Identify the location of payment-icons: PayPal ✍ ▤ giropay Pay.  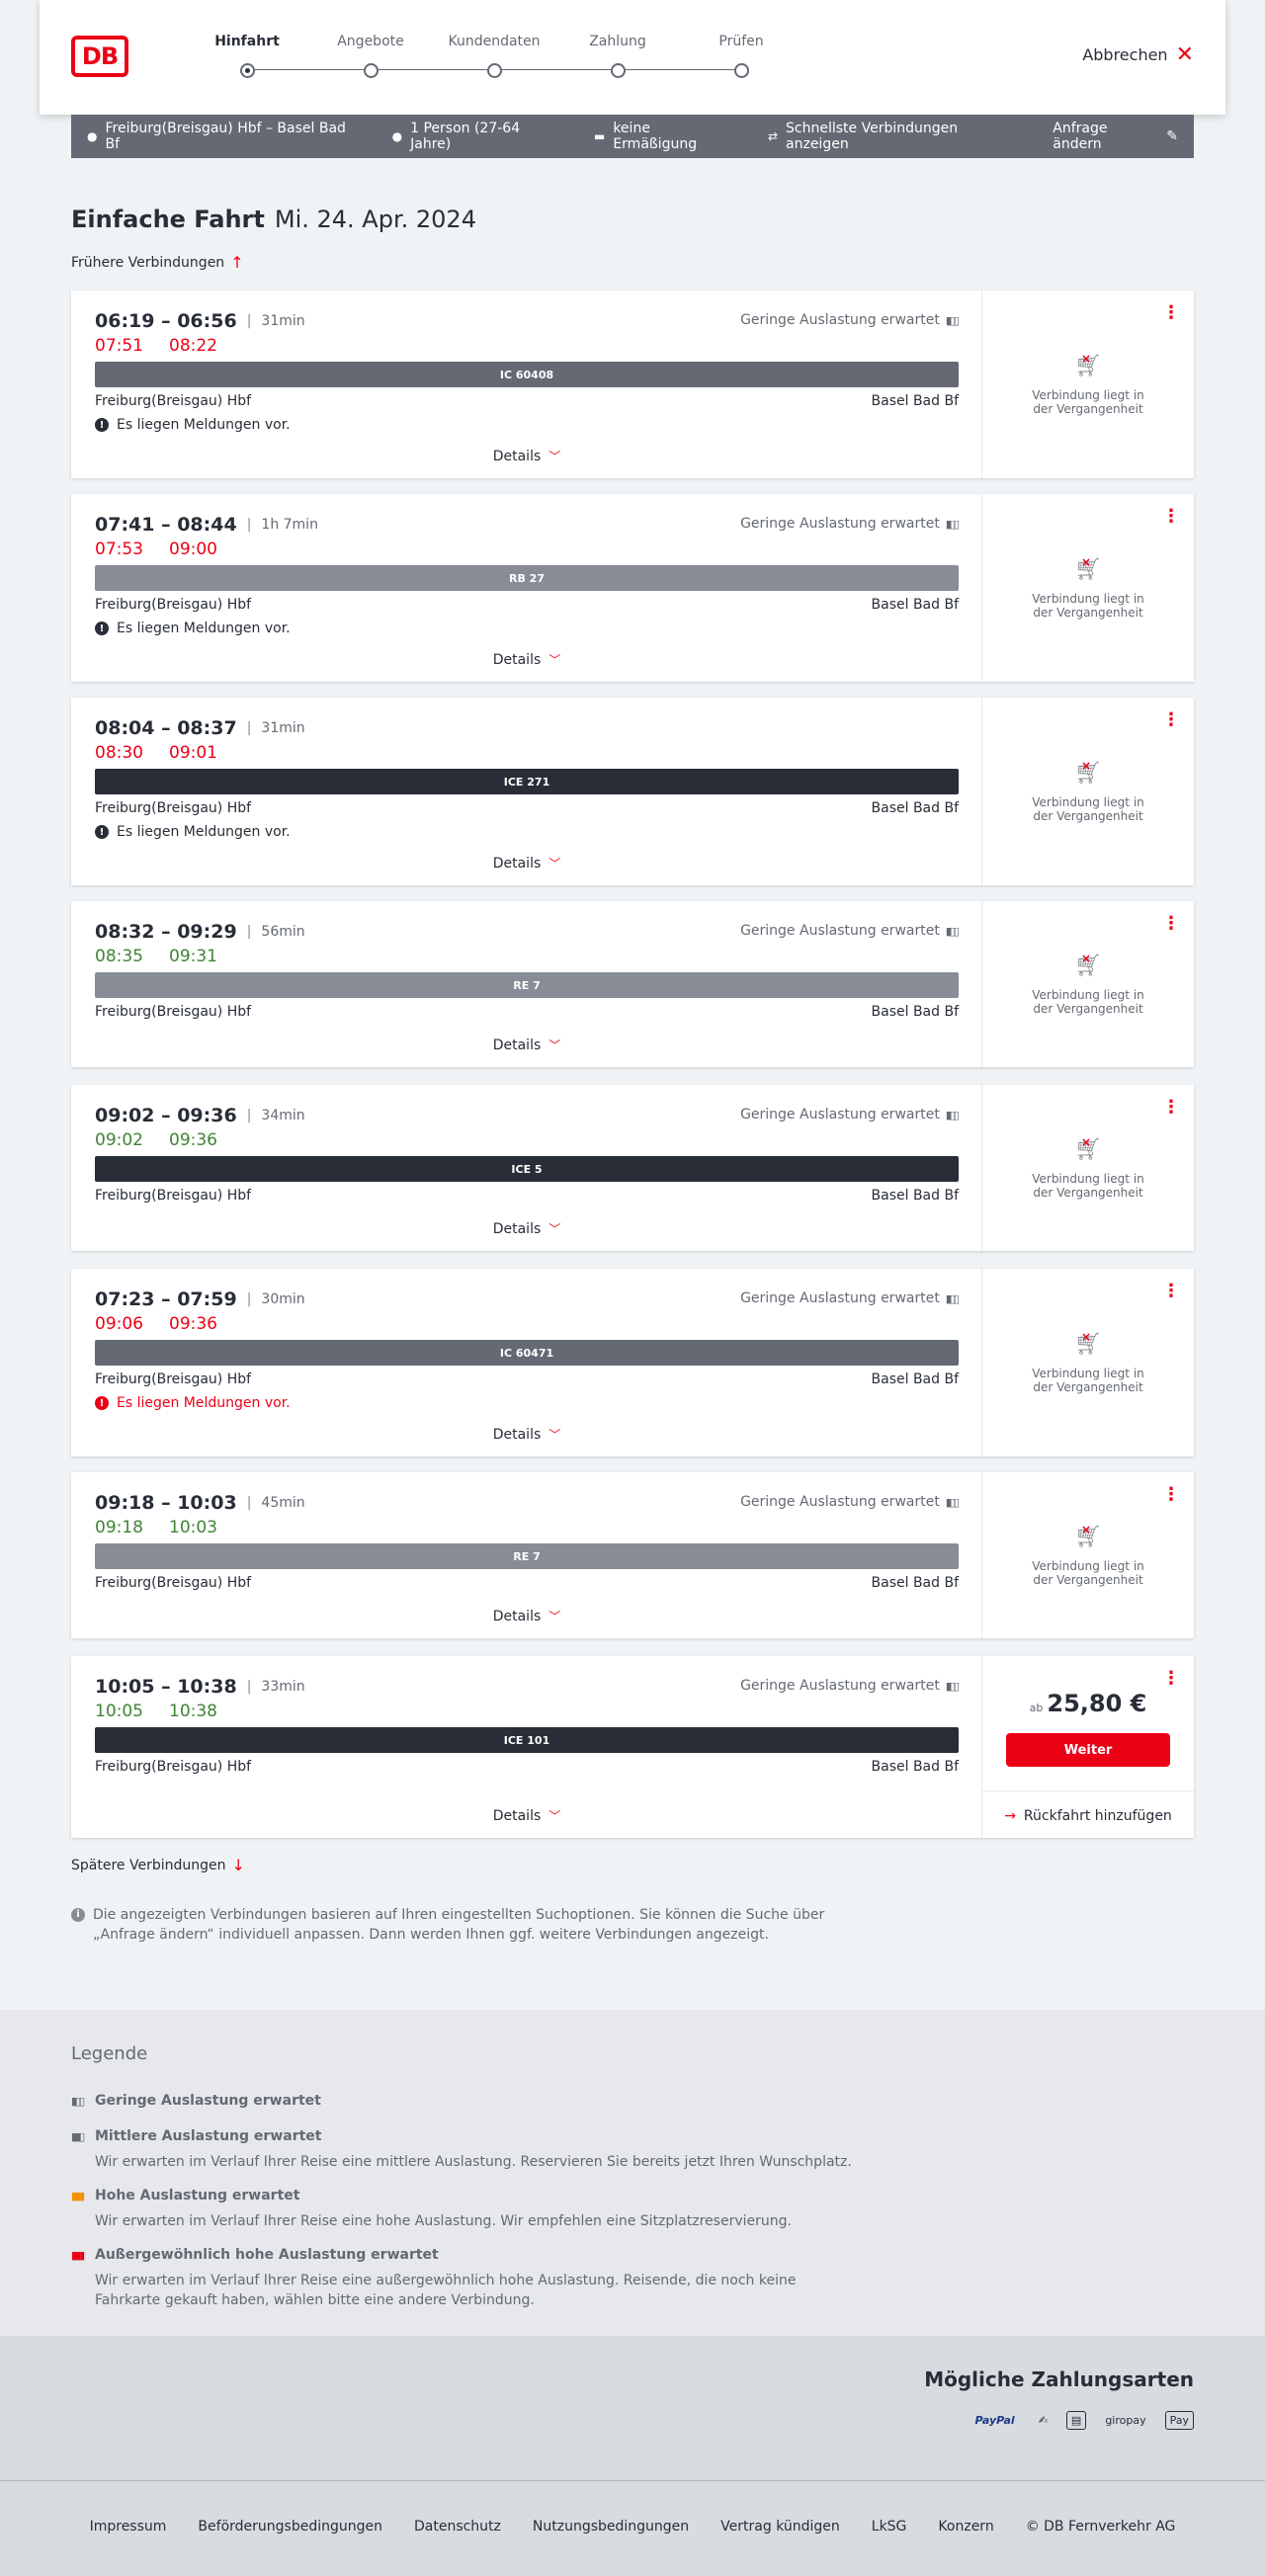
(1082, 2420).